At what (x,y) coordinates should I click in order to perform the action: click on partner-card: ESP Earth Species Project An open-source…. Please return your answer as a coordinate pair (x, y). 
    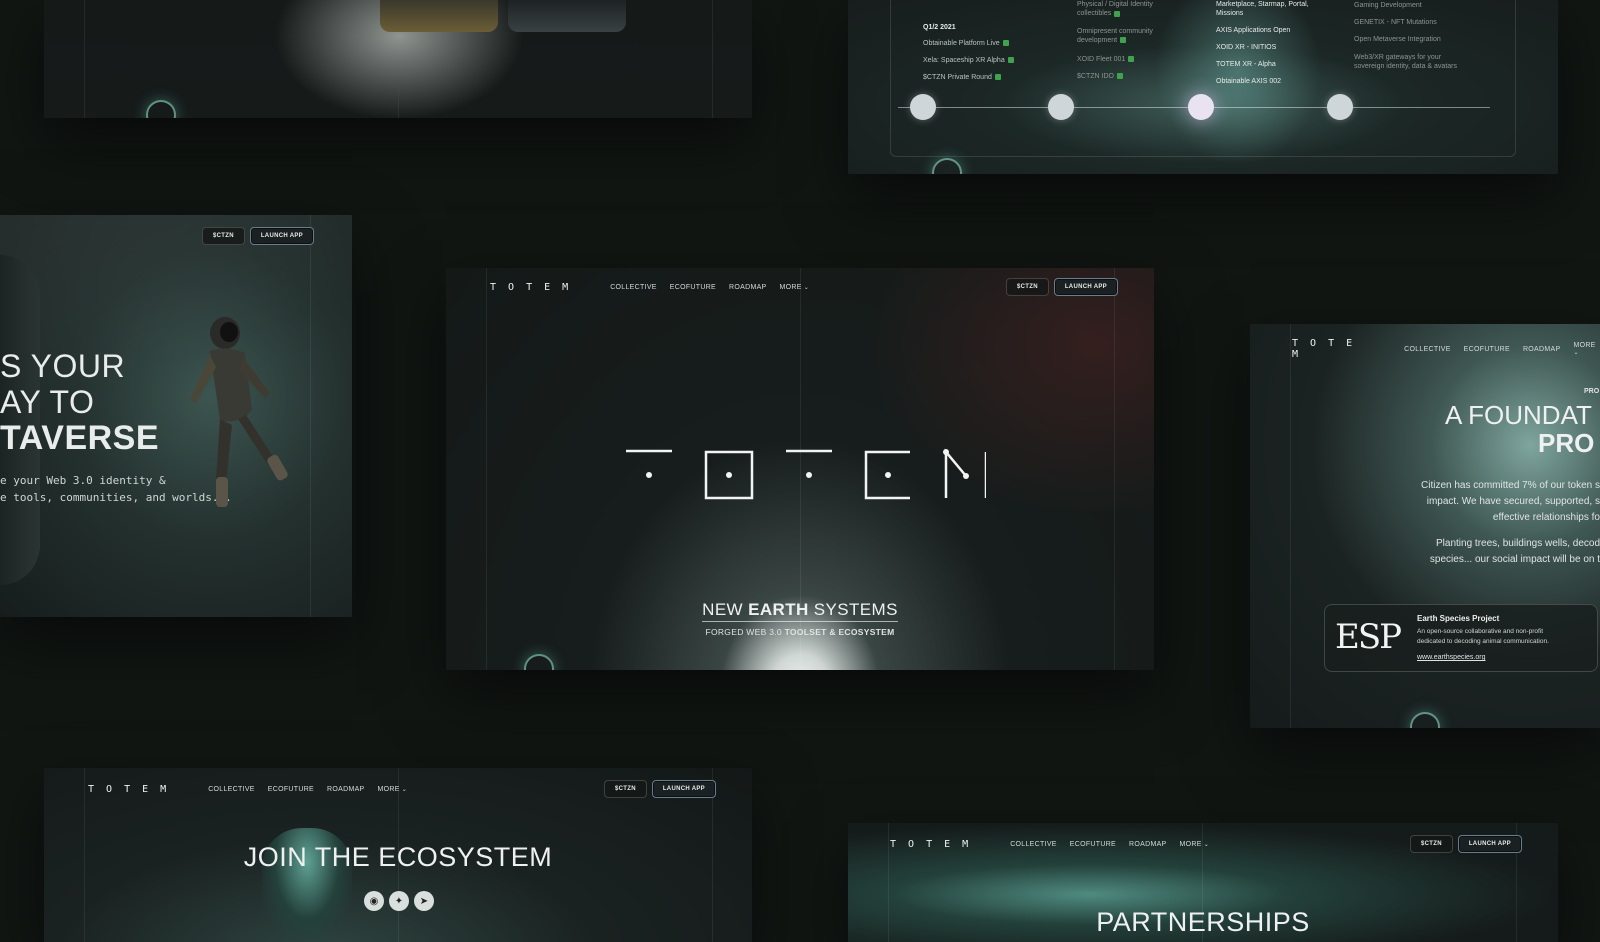
    Looking at the image, I should click on (1461, 638).